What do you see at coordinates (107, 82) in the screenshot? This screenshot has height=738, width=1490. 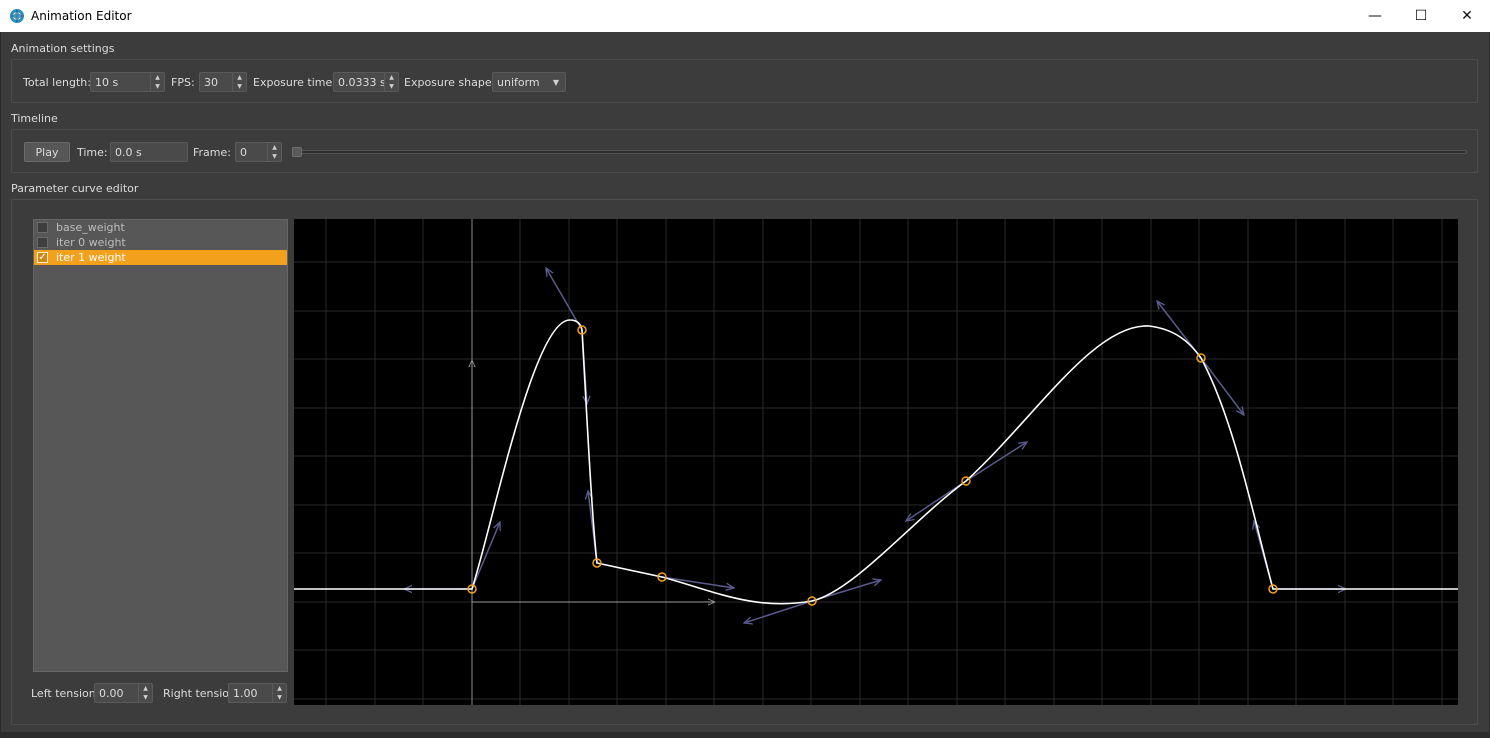 I see `total-length-value: 10 s` at bounding box center [107, 82].